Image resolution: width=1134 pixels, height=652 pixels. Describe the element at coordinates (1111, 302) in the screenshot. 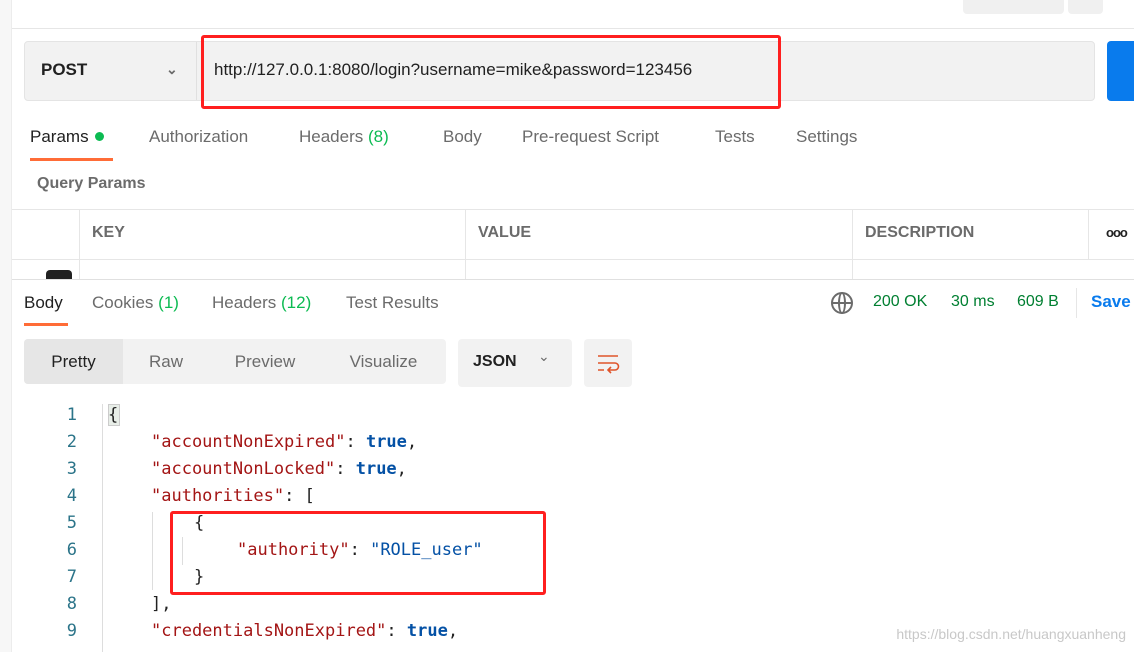

I see `save-response-button: Save` at that location.